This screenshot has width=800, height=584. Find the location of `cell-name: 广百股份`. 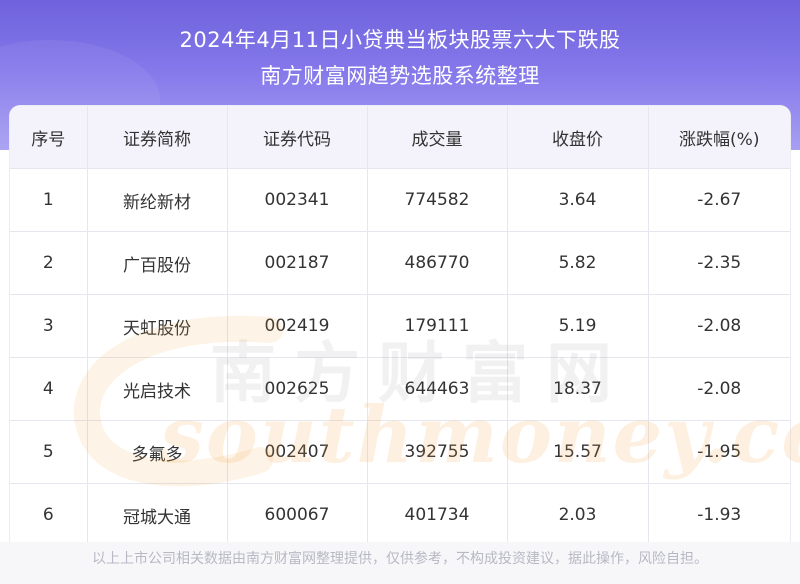

cell-name: 广百股份 is located at coordinates (157, 263).